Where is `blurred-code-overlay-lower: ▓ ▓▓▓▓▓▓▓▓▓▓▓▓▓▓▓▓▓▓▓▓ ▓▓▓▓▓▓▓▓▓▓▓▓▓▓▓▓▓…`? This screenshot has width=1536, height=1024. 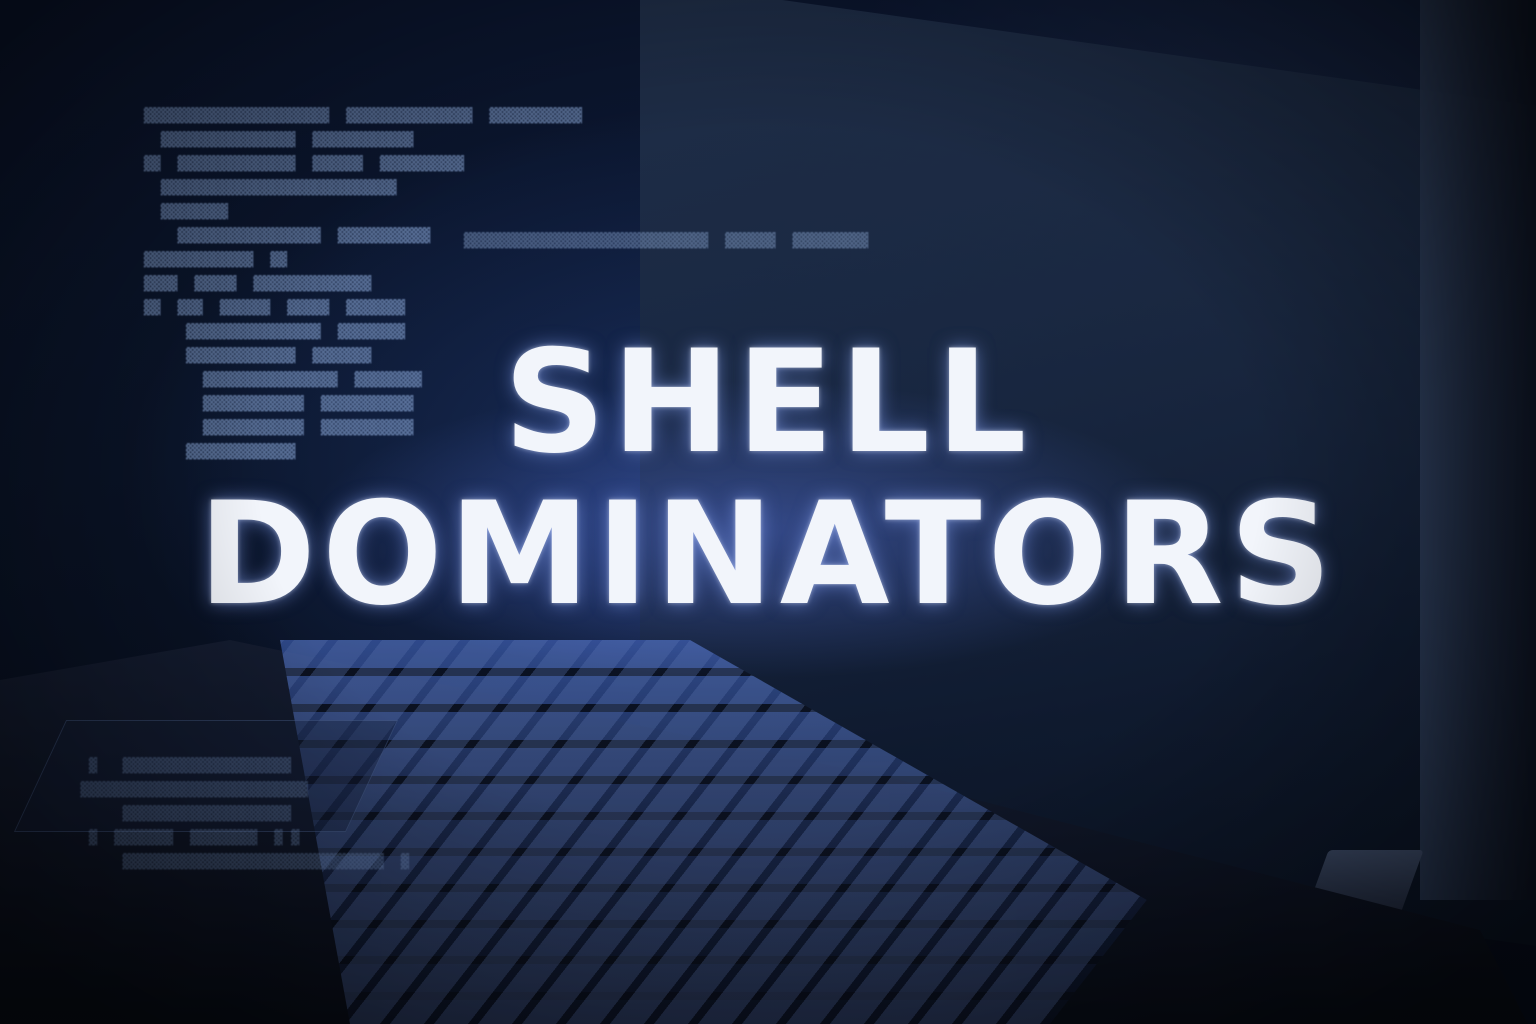
blurred-code-overlay-lower: ▓ ▓▓▓▓▓▓▓▓▓▓▓▓▓▓▓▓▓▓▓▓ ▓▓▓▓▓▓▓▓▓▓▓▓▓▓▓▓▓… is located at coordinates (245, 814).